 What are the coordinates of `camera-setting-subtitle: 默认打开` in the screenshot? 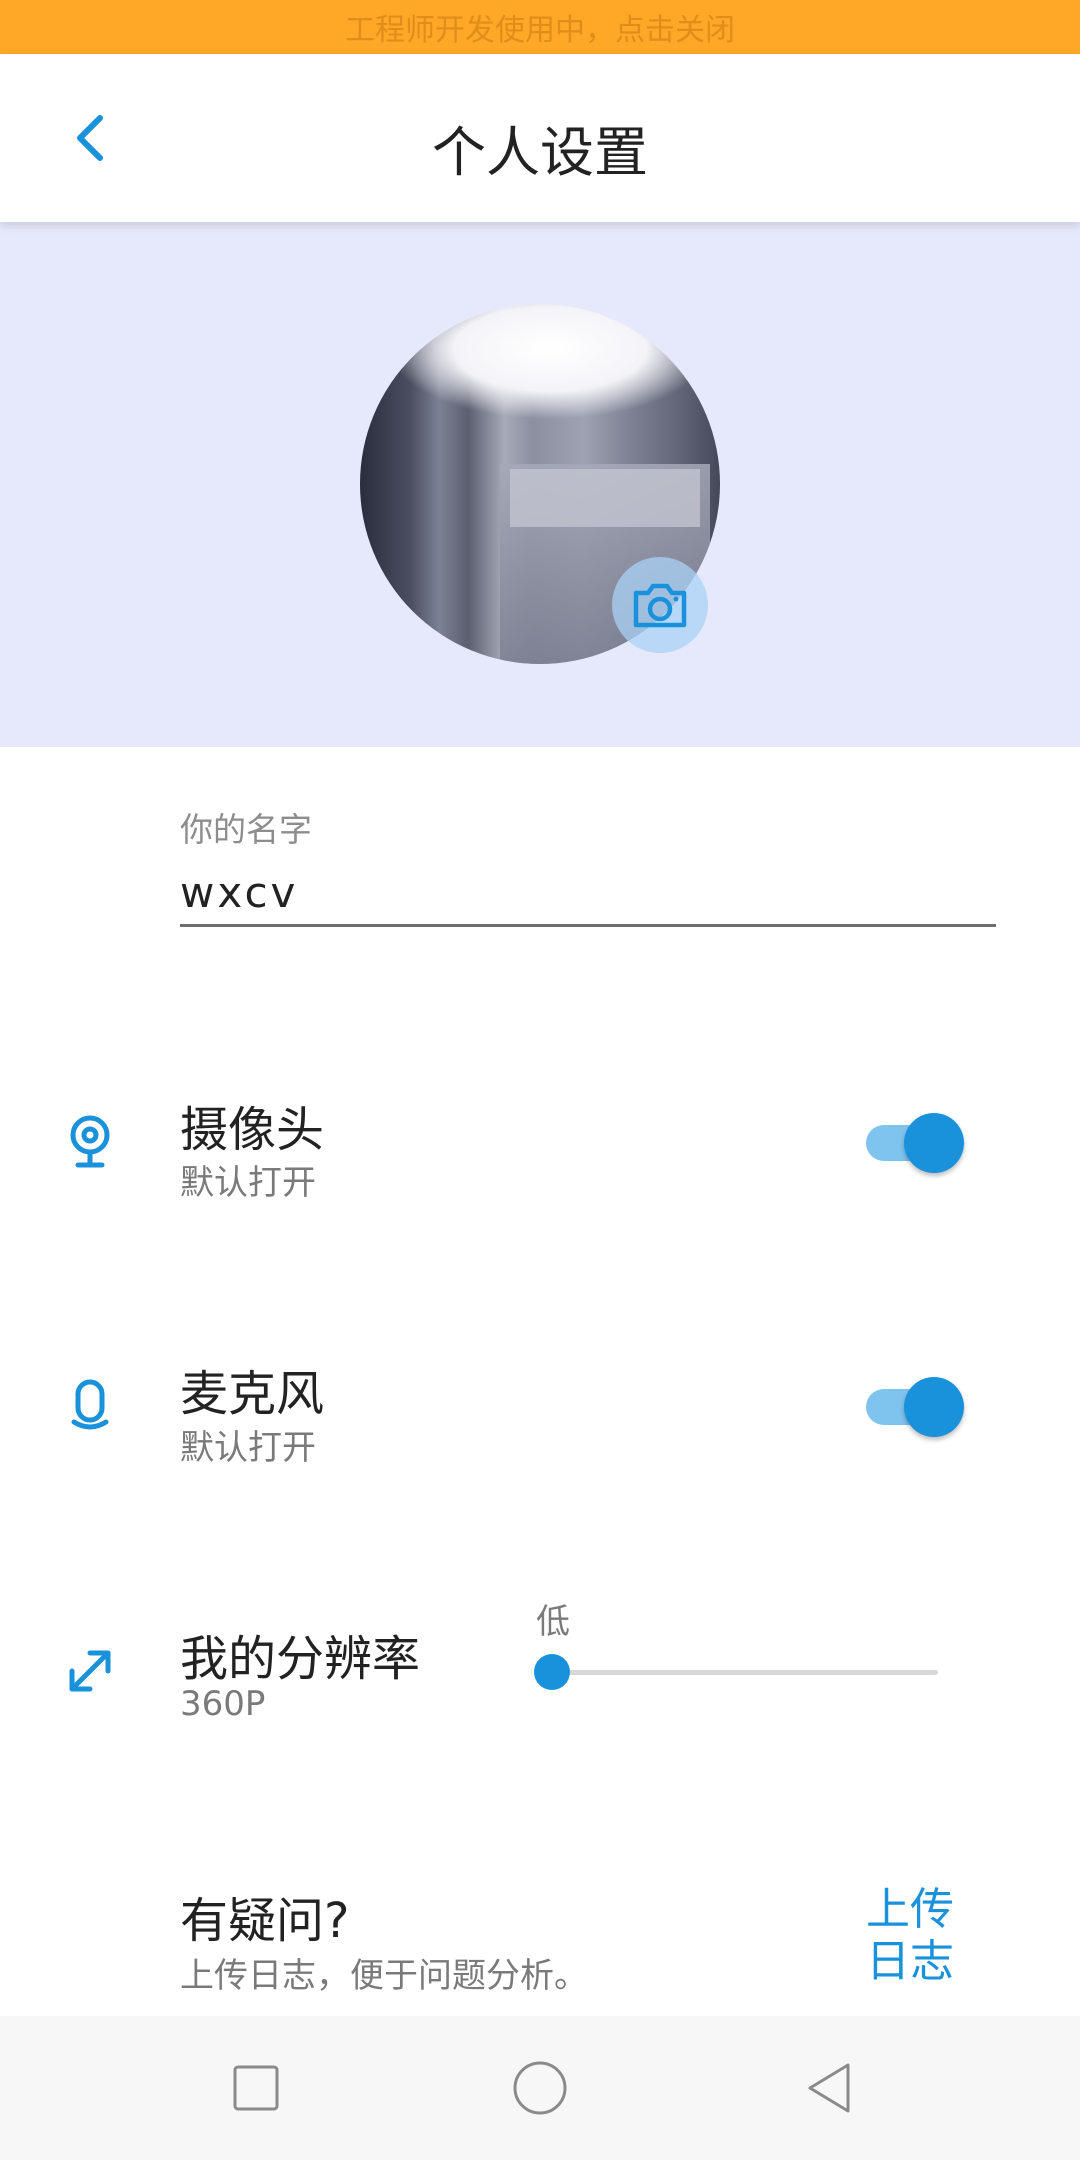 It's located at (248, 1183).